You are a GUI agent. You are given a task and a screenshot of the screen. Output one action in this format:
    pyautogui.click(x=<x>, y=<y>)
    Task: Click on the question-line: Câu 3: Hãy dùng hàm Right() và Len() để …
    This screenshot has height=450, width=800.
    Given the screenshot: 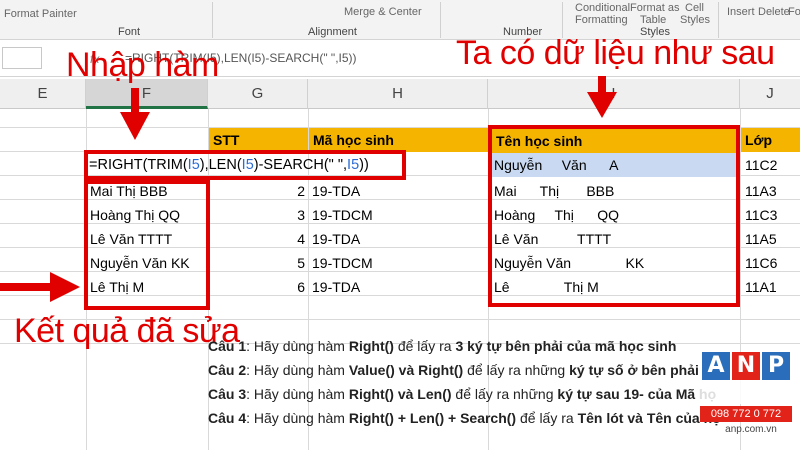 What is the action you would take?
    pyautogui.click(x=462, y=394)
    